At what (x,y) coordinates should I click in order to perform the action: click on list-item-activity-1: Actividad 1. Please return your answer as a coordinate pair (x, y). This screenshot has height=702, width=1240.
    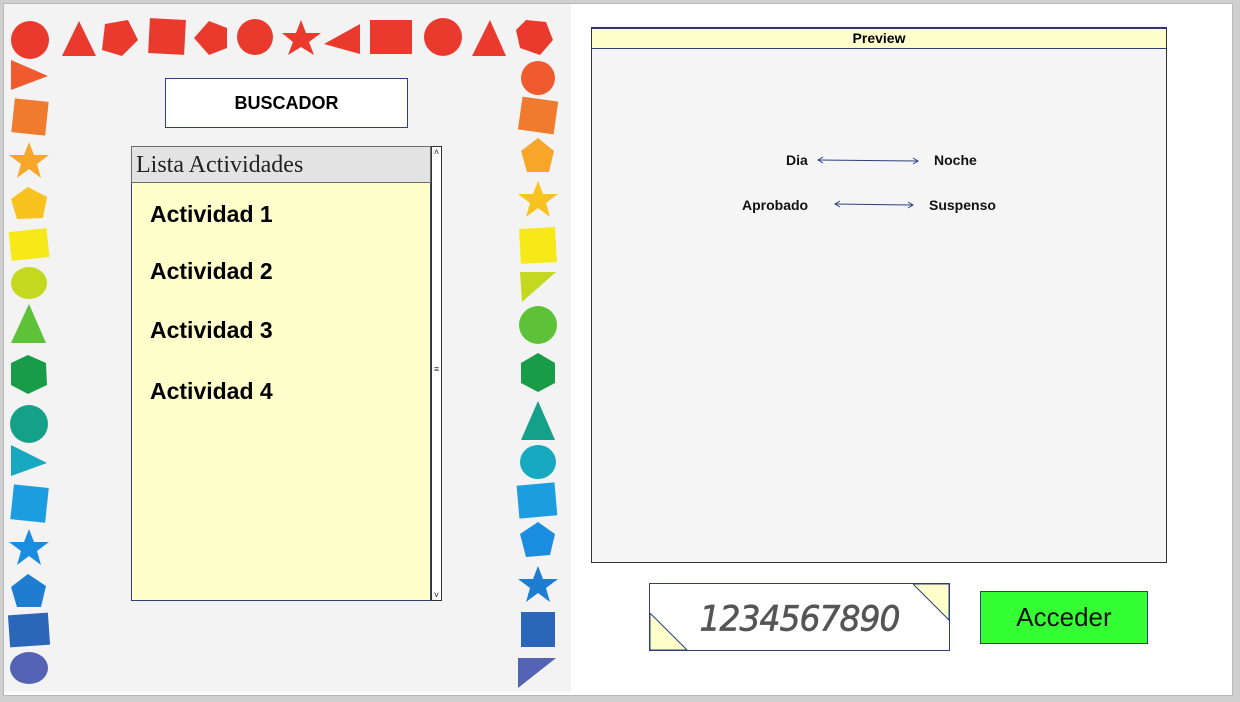
    Looking at the image, I should click on (211, 214).